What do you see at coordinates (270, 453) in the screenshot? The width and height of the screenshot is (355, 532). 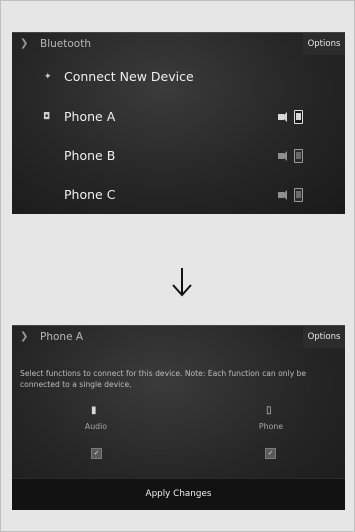 I see `phone-checkbox: ✓` at bounding box center [270, 453].